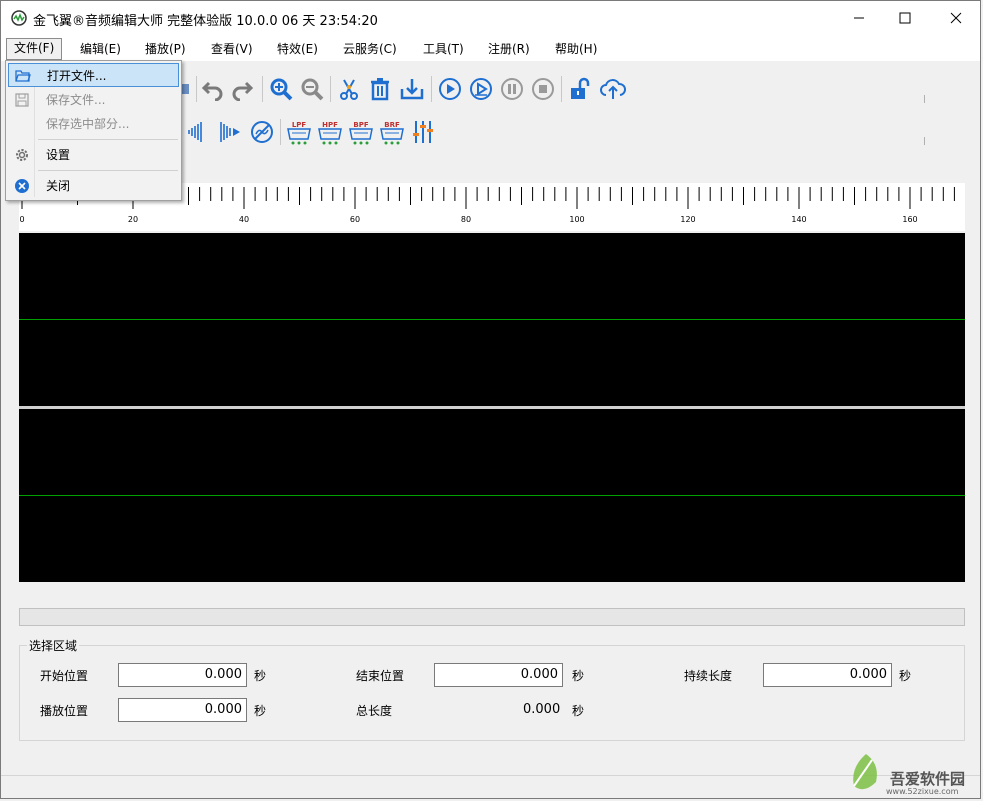 The image size is (983, 801). Describe the element at coordinates (924, 141) in the screenshot. I see `toolbar-grip` at that location.